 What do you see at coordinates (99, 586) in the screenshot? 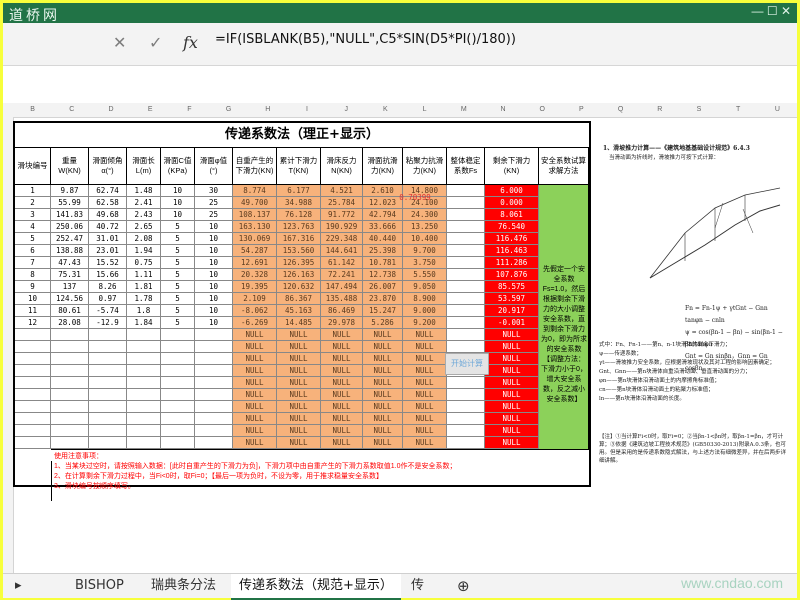
I see `tab-bishop: BISHOP` at bounding box center [99, 586].